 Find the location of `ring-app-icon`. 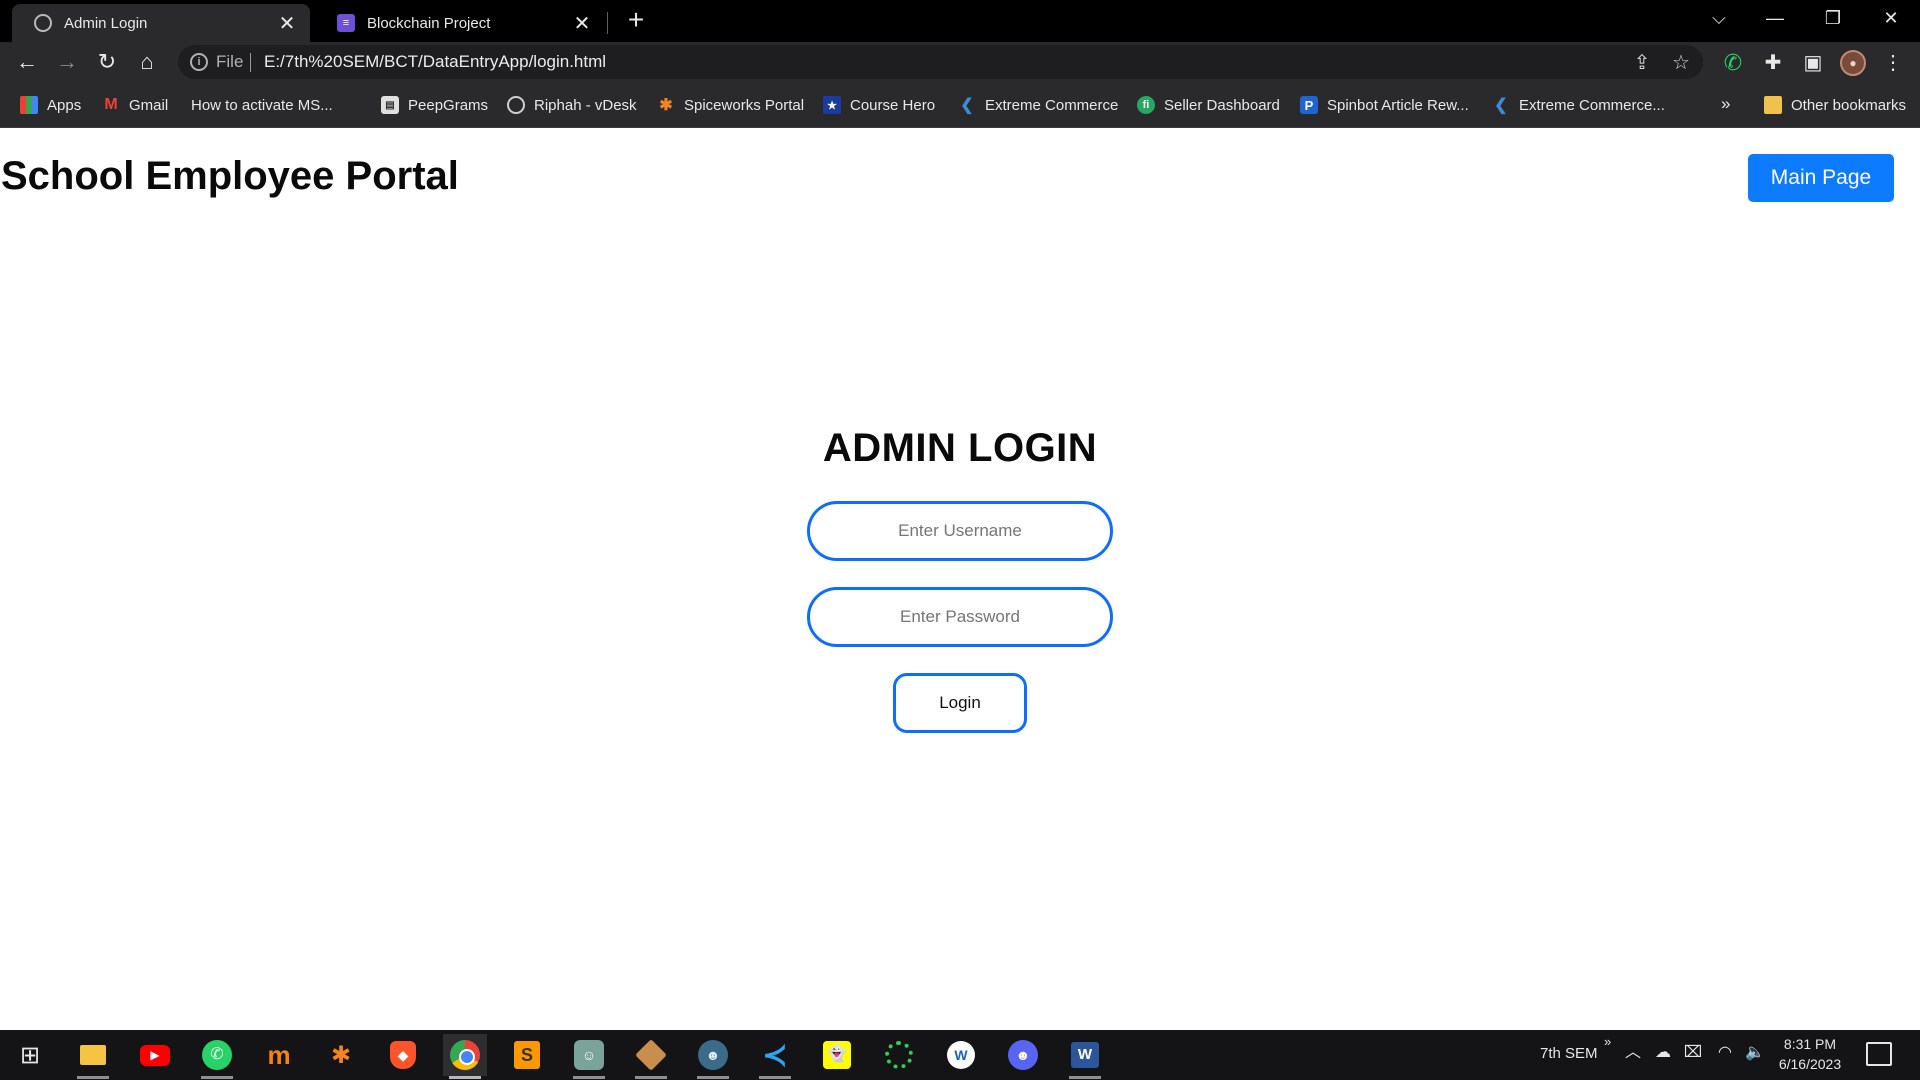

ring-app-icon is located at coordinates (899, 1055).